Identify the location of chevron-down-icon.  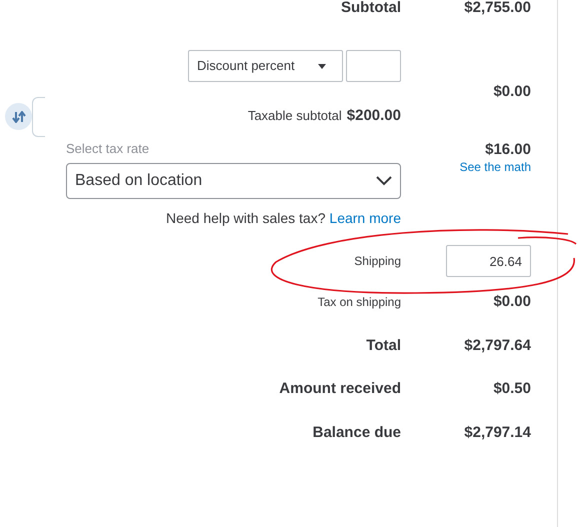
(384, 181).